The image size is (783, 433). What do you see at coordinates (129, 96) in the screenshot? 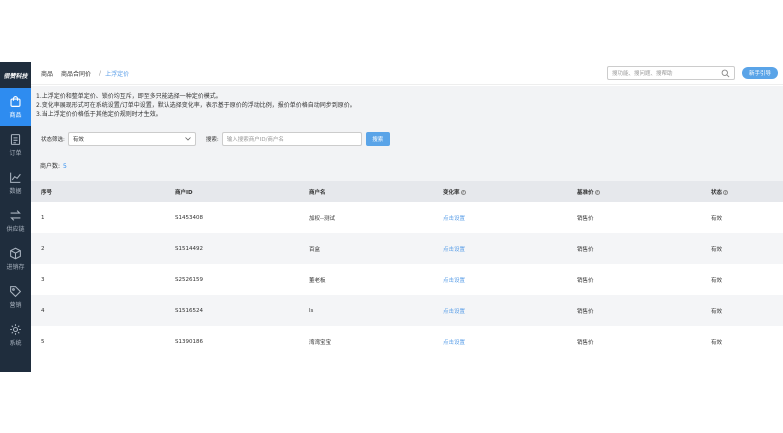
I see `note-line: 1.上浮定价和整单定价、锁价均互斥，即至多只能选择一种定价模式。` at bounding box center [129, 96].